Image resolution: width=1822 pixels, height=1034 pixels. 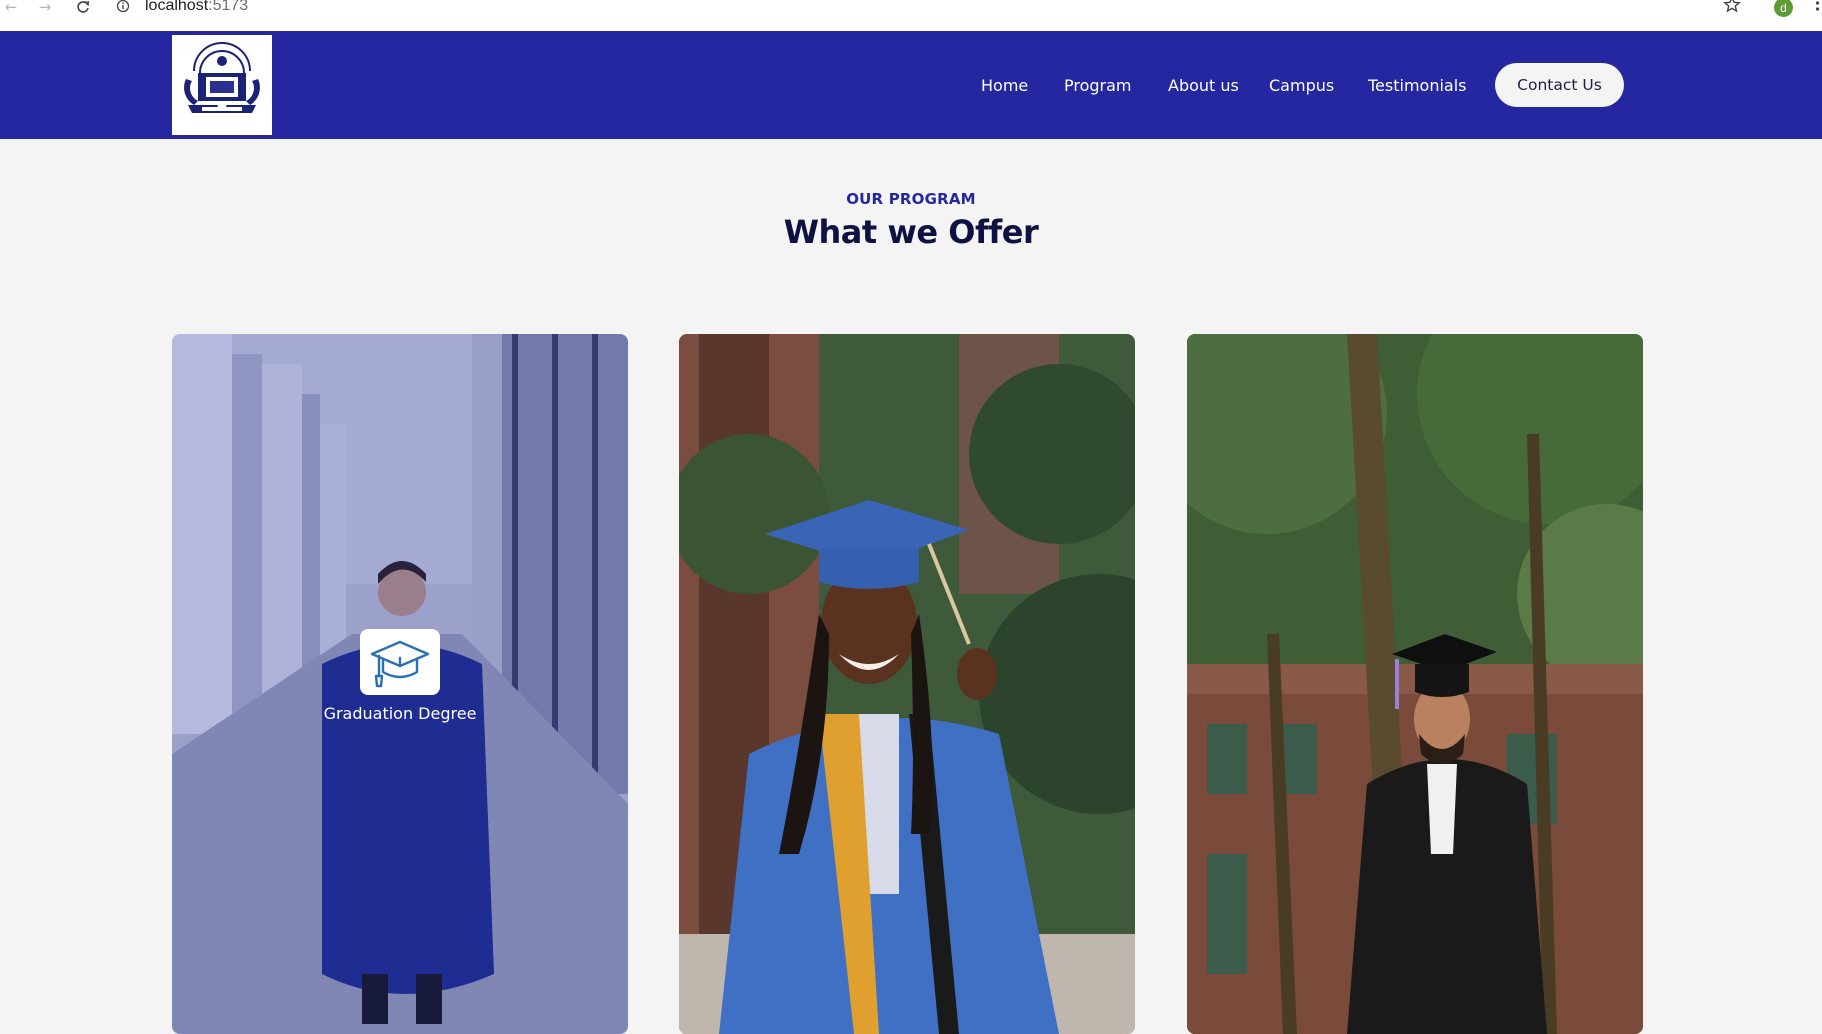 I want to click on nav-home: Home, so click(x=1004, y=85).